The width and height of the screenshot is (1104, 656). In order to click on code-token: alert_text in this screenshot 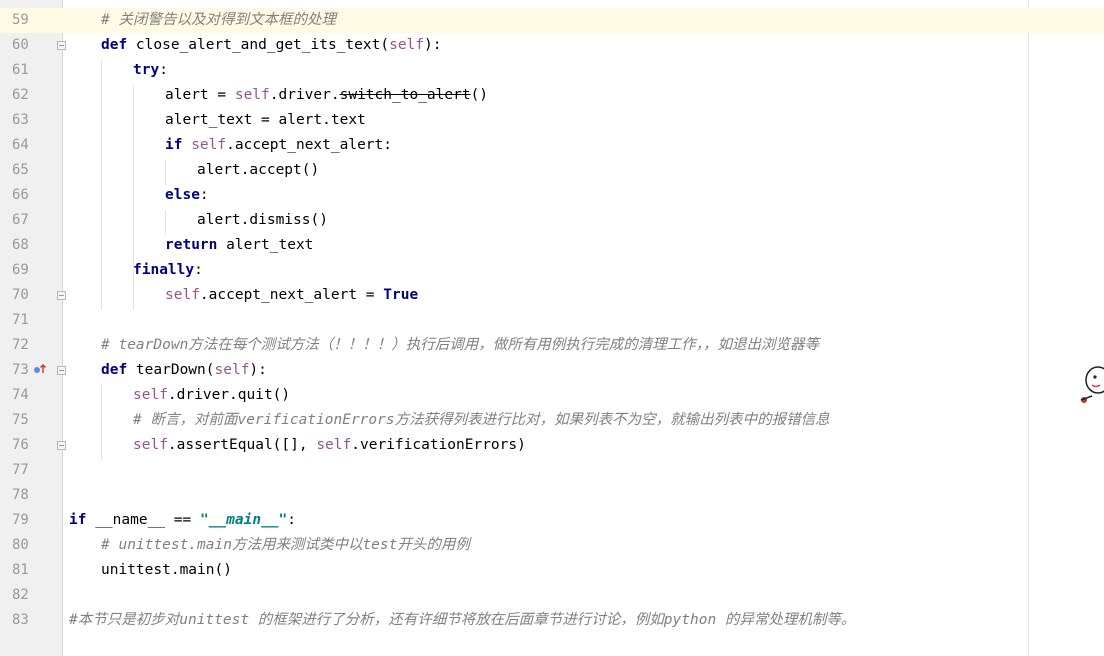, I will do `click(270, 245)`.